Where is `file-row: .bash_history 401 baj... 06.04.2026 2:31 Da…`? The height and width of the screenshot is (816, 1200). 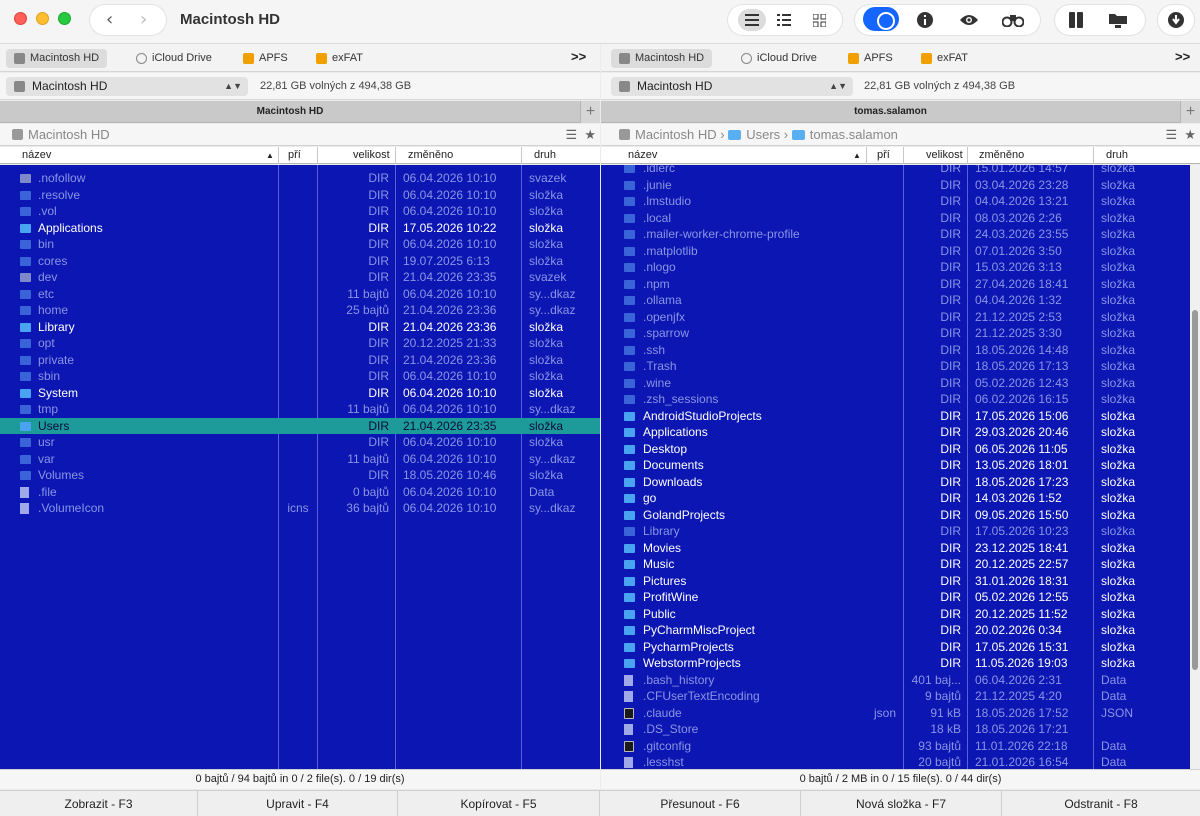 file-row: .bash_history 401 baj... 06.04.2026 2:31 Da… is located at coordinates (895, 680).